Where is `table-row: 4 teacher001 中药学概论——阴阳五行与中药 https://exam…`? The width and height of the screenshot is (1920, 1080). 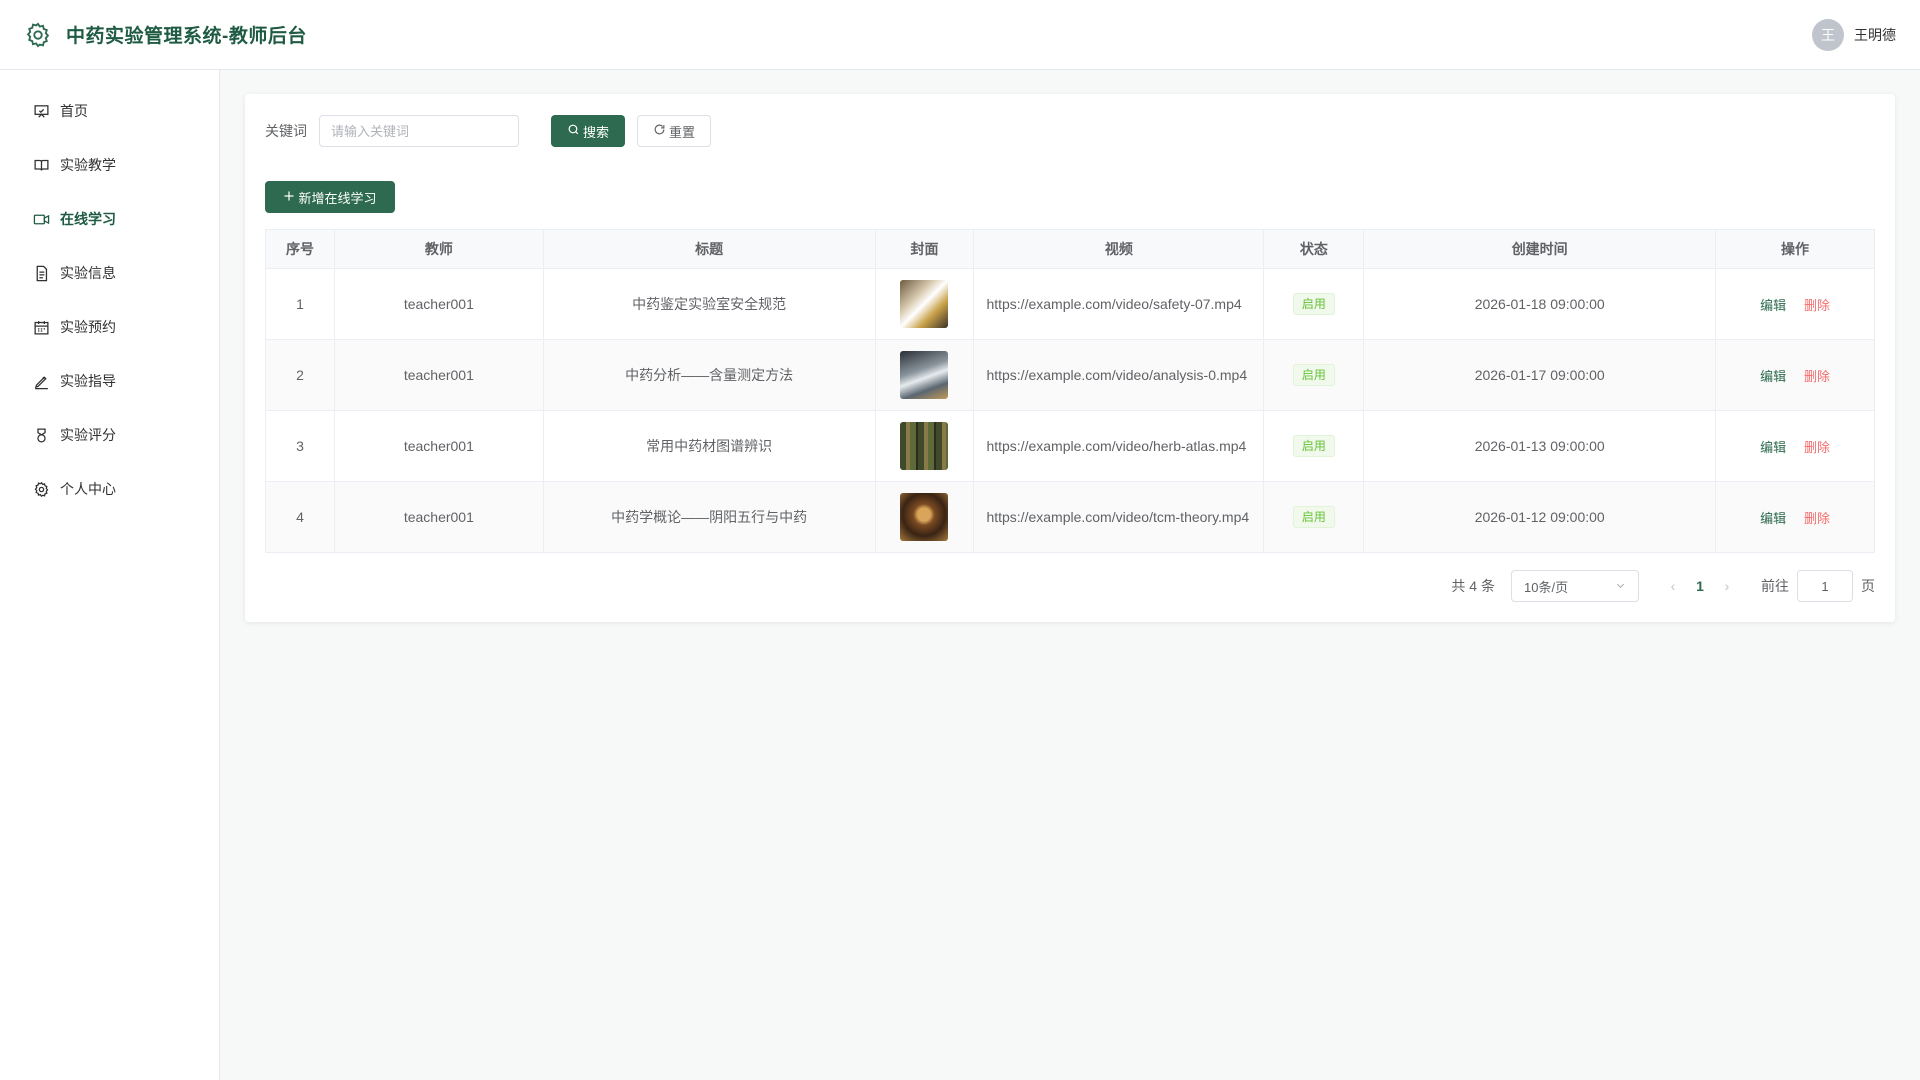 table-row: 4 teacher001 中药学概论——阴阳五行与中药 https://exam… is located at coordinates (1070, 517).